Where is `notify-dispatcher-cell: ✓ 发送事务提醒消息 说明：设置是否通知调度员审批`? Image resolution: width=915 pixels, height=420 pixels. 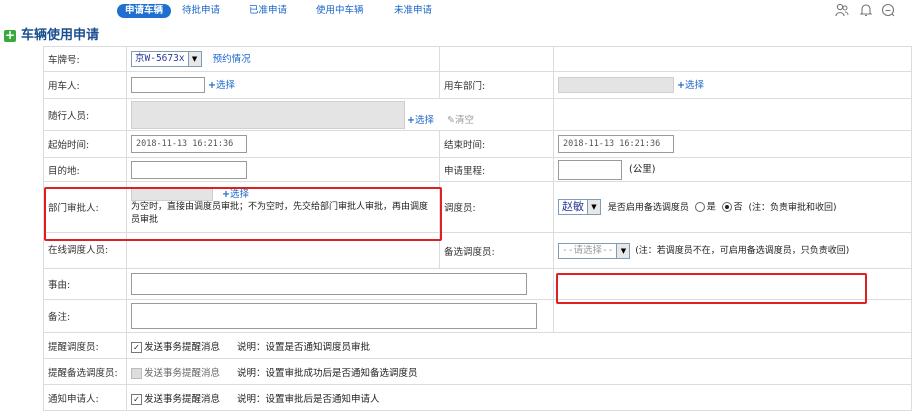 notify-dispatcher-cell: ✓ 发送事务提醒消息 说明：设置是否通知调度员审批 is located at coordinates (519, 345).